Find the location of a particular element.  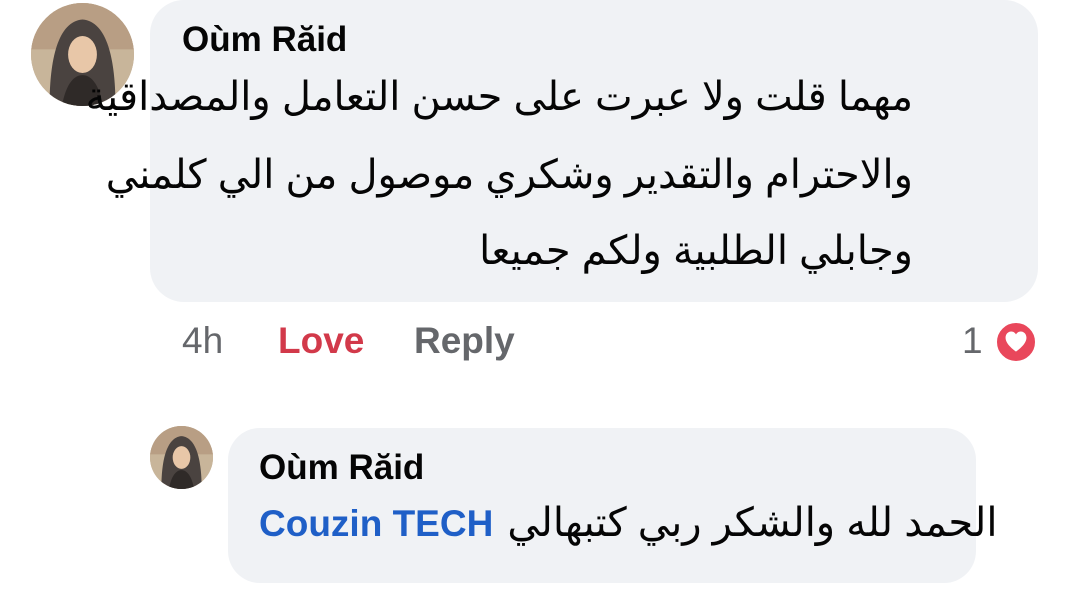

love-button: Love is located at coordinates (321, 341).